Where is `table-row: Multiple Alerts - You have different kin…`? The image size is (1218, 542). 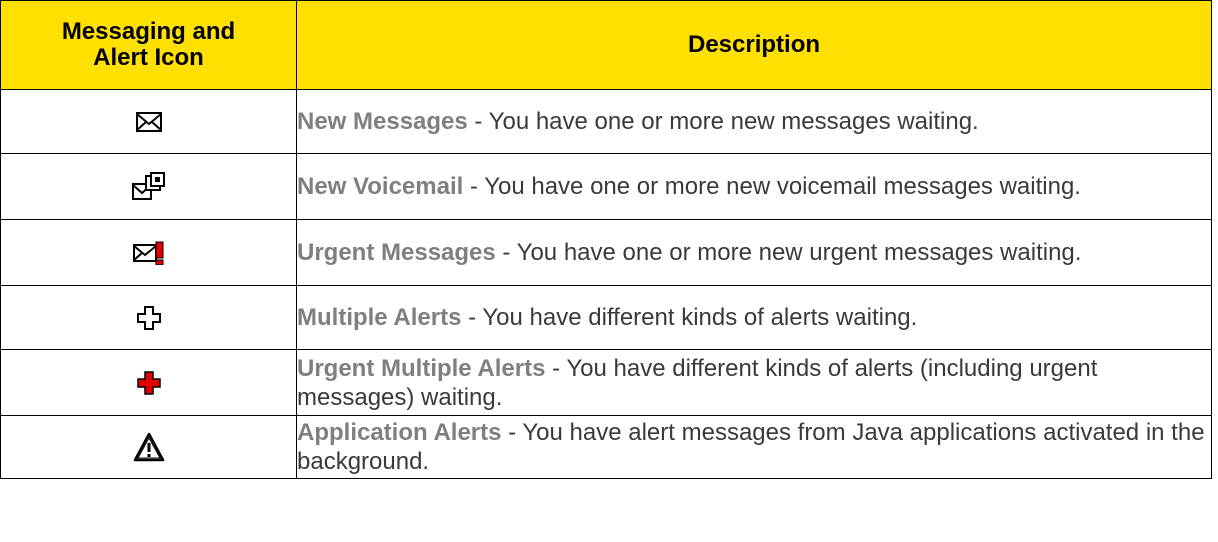 table-row: Multiple Alerts - You have different kin… is located at coordinates (606, 317).